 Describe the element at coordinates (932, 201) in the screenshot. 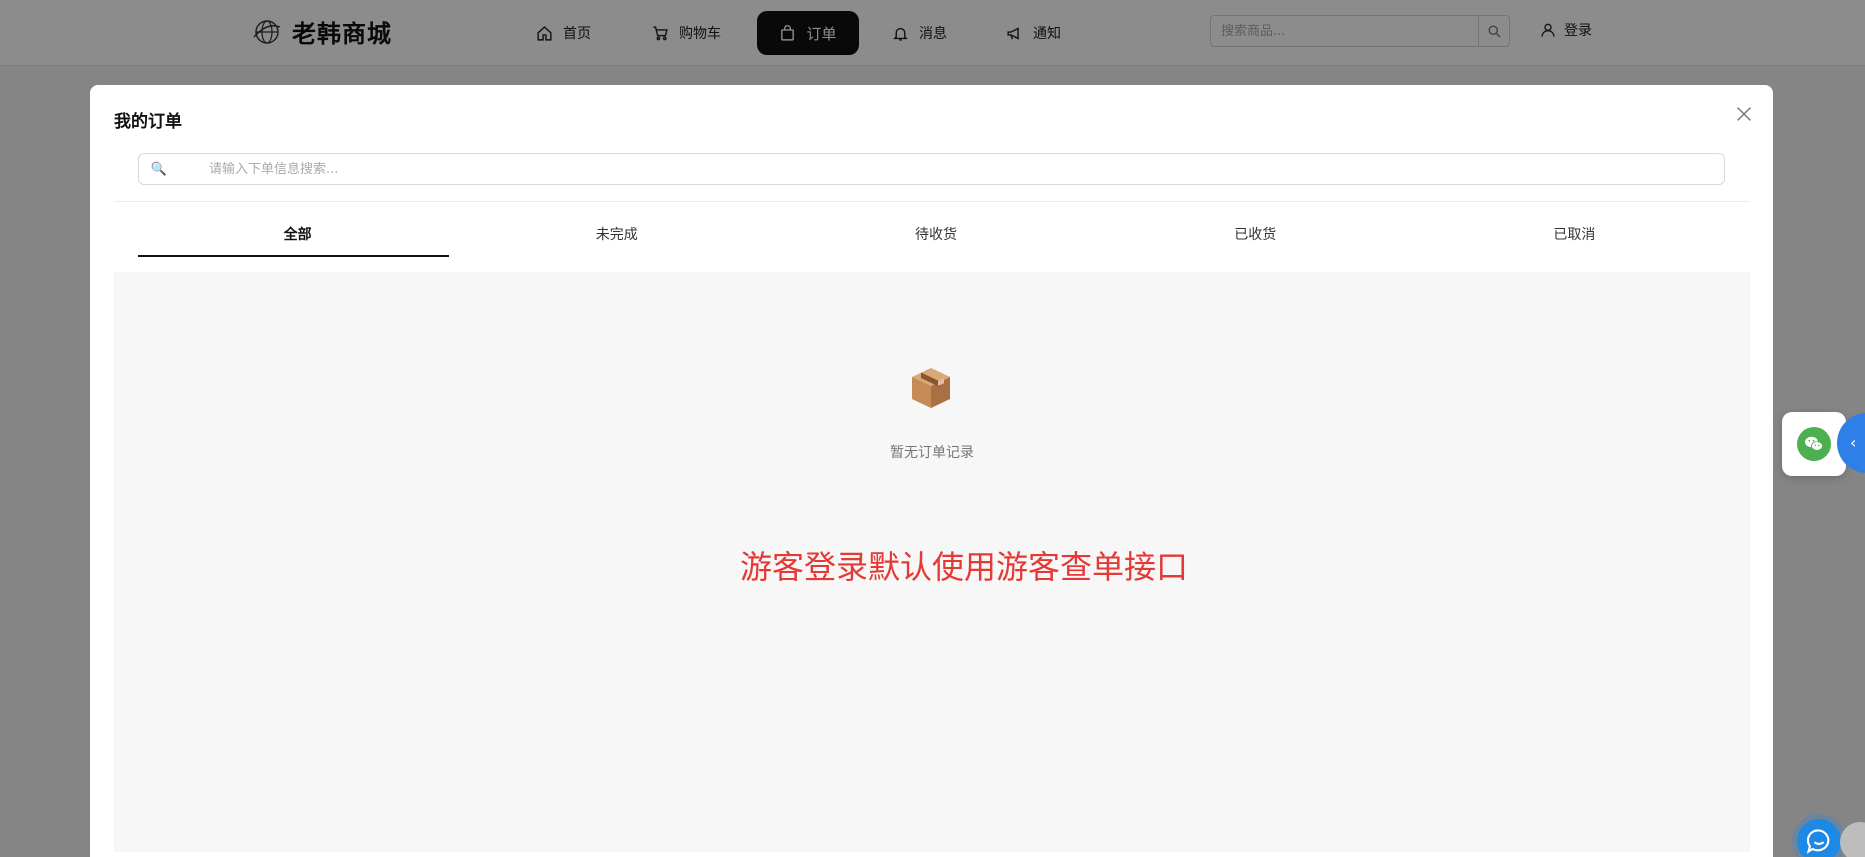

I see `divider` at that location.